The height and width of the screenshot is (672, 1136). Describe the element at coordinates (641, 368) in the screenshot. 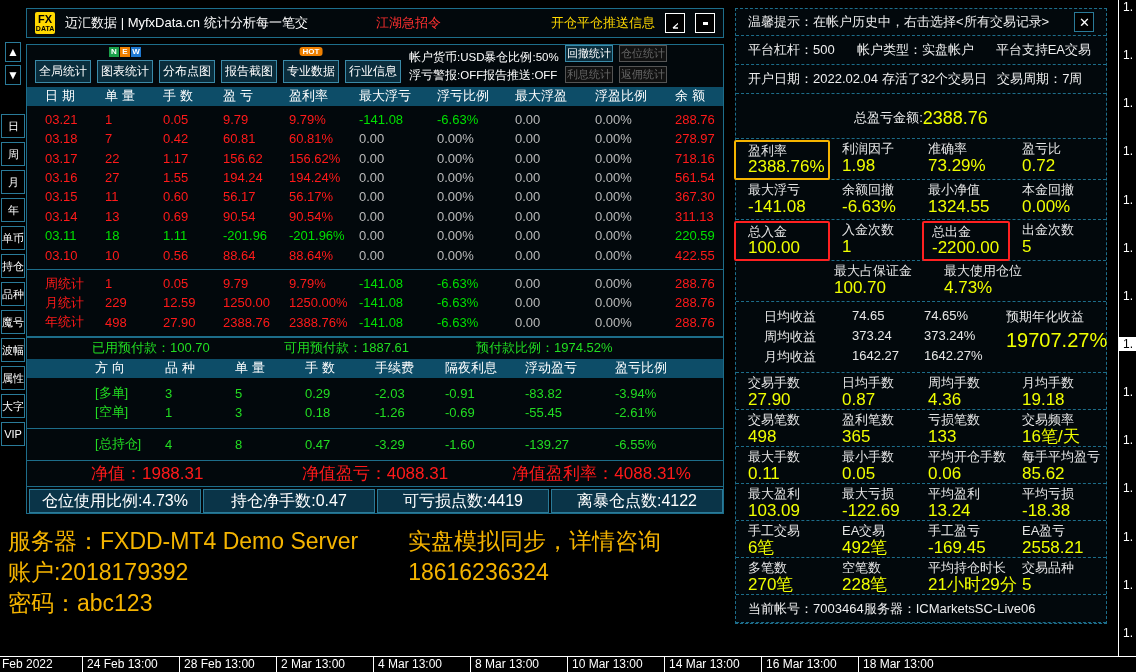

I see `column-header: 盈亏比例` at that location.